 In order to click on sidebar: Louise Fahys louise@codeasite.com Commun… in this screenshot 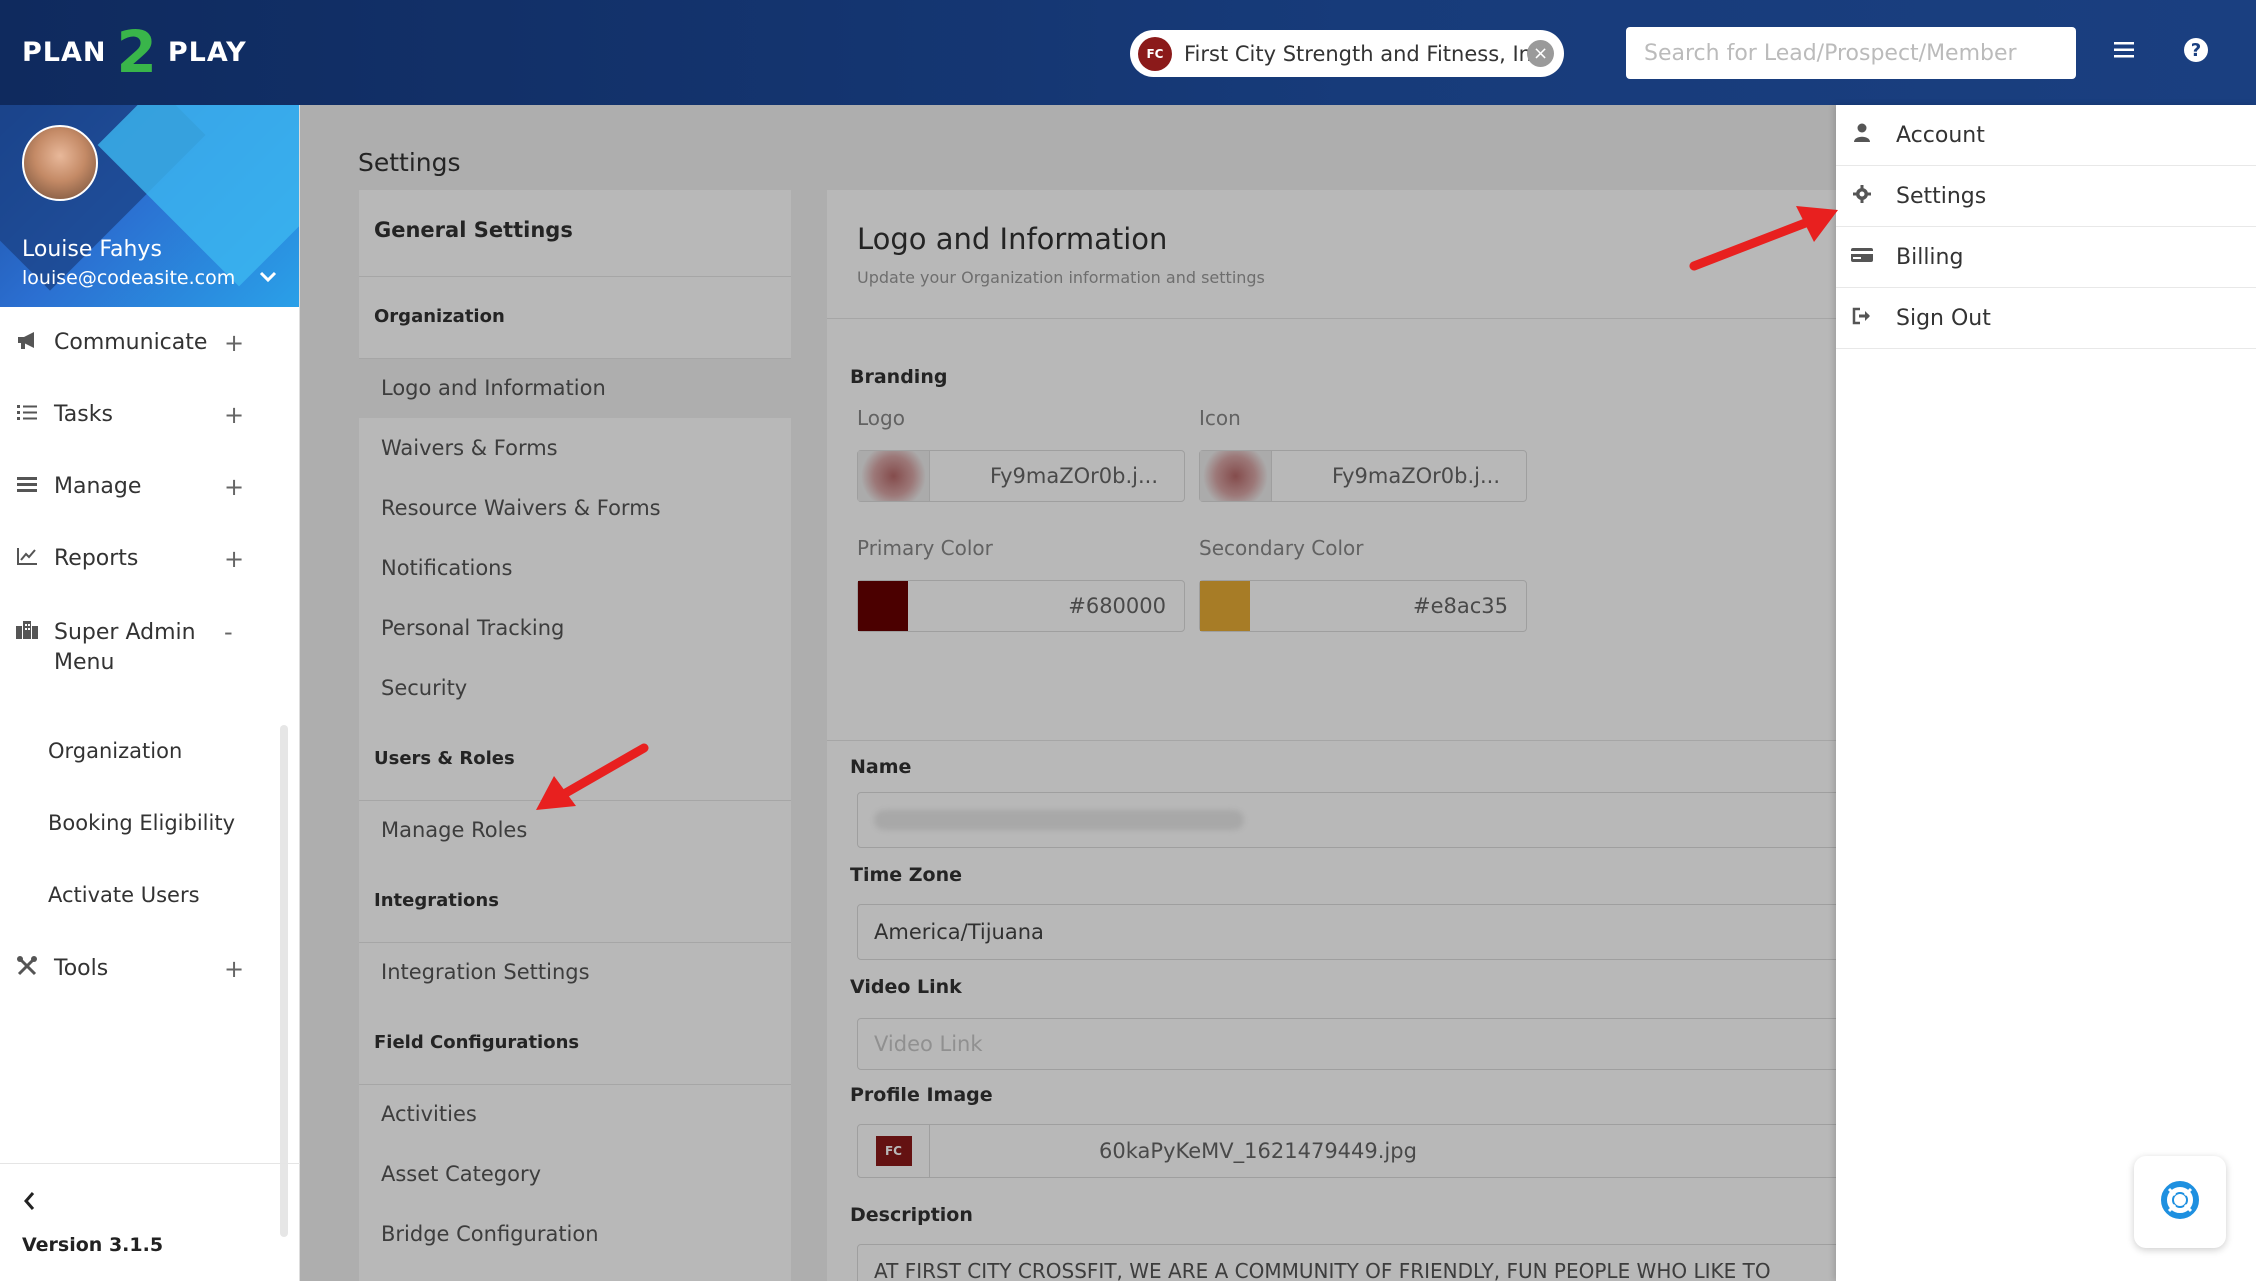, I will do `click(150, 693)`.